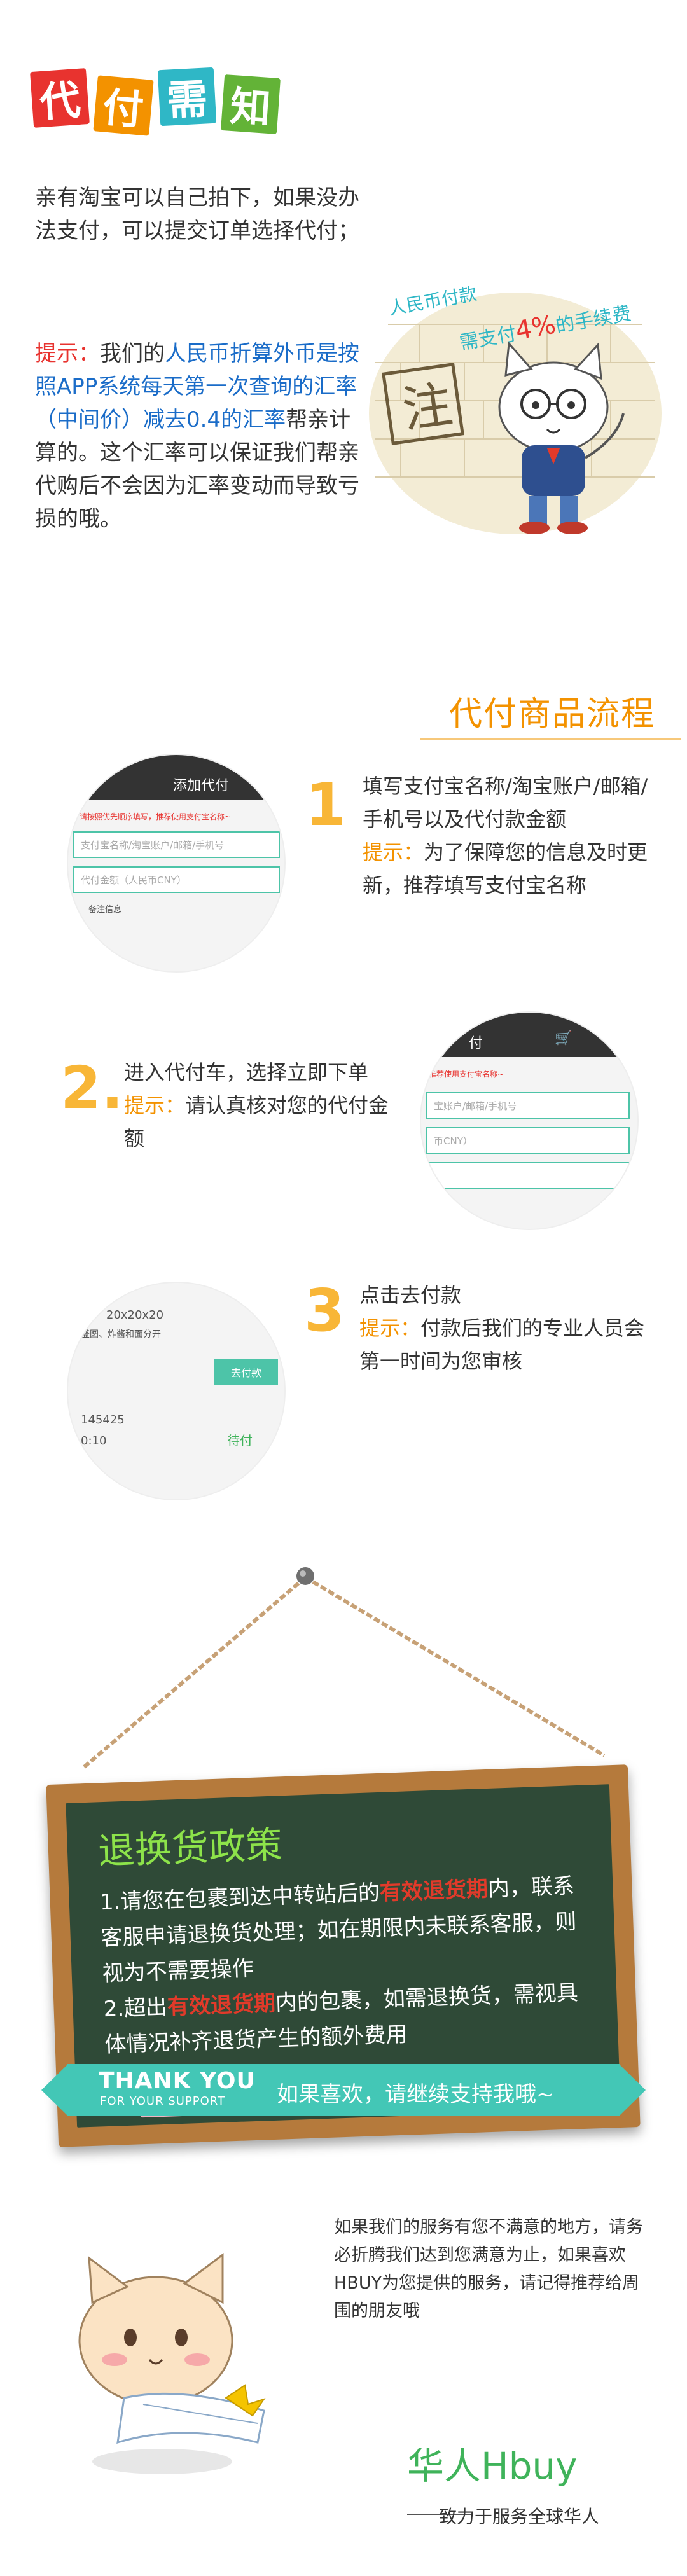  Describe the element at coordinates (476, 1043) in the screenshot. I see `step2-shot-title: 付` at that location.